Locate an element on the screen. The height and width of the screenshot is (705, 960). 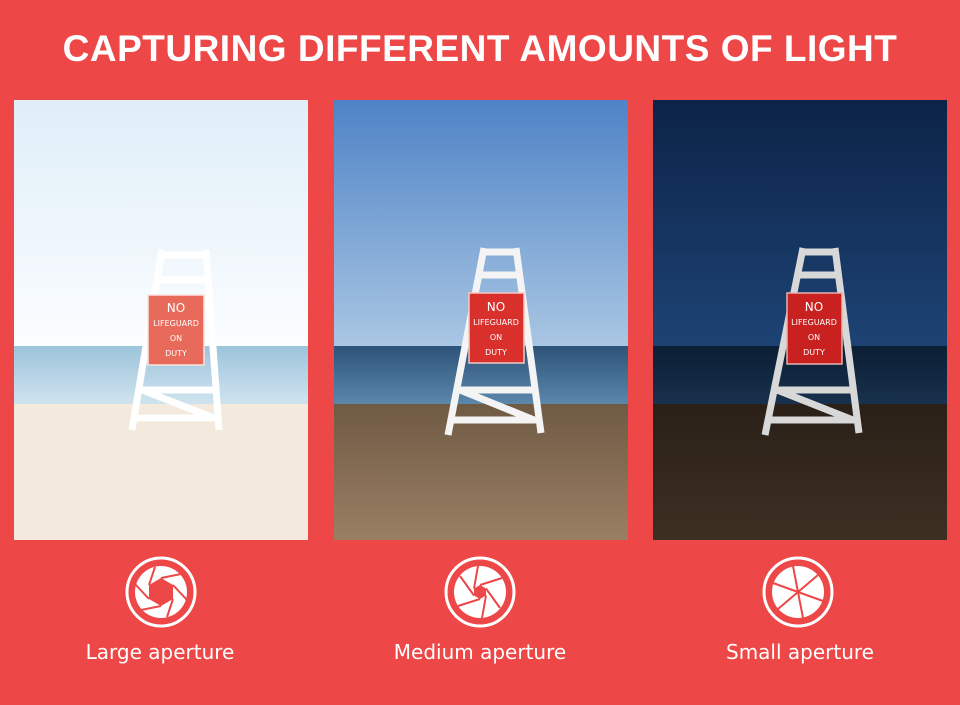
aperture-wide-icon is located at coordinates (161, 592).